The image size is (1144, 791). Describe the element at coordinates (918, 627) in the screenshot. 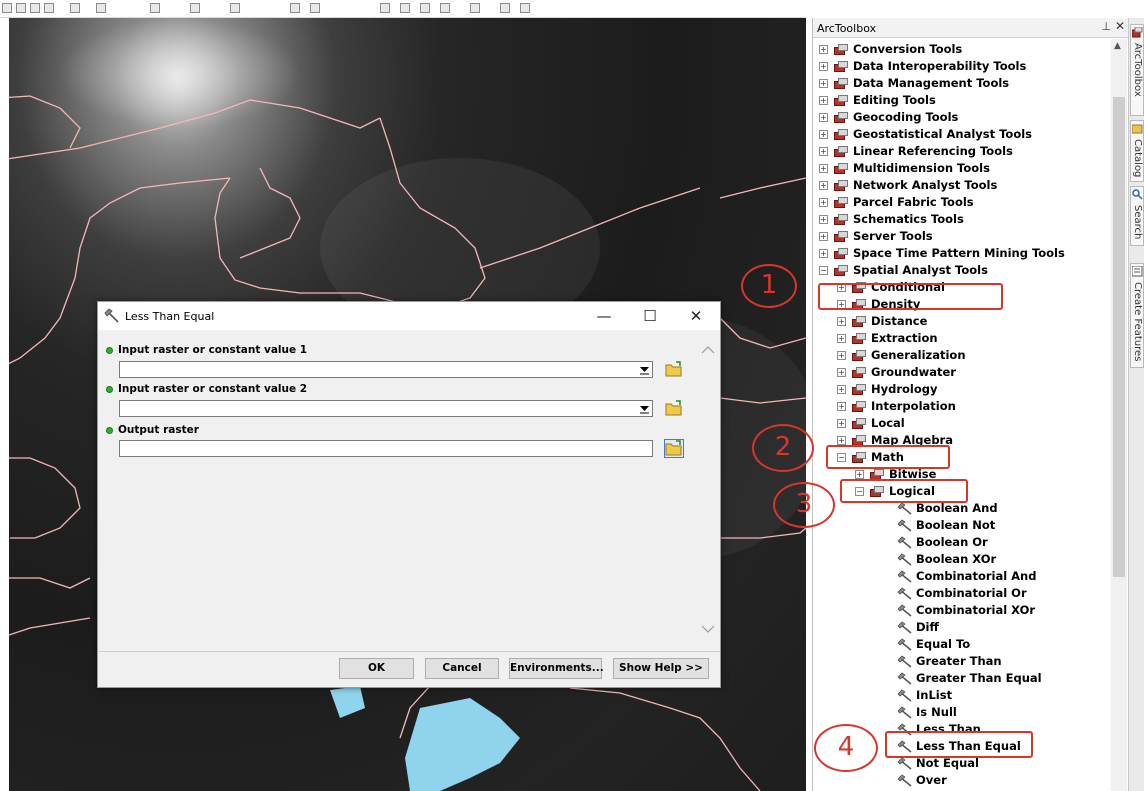

I see `tool-tree-item: Diff` at that location.